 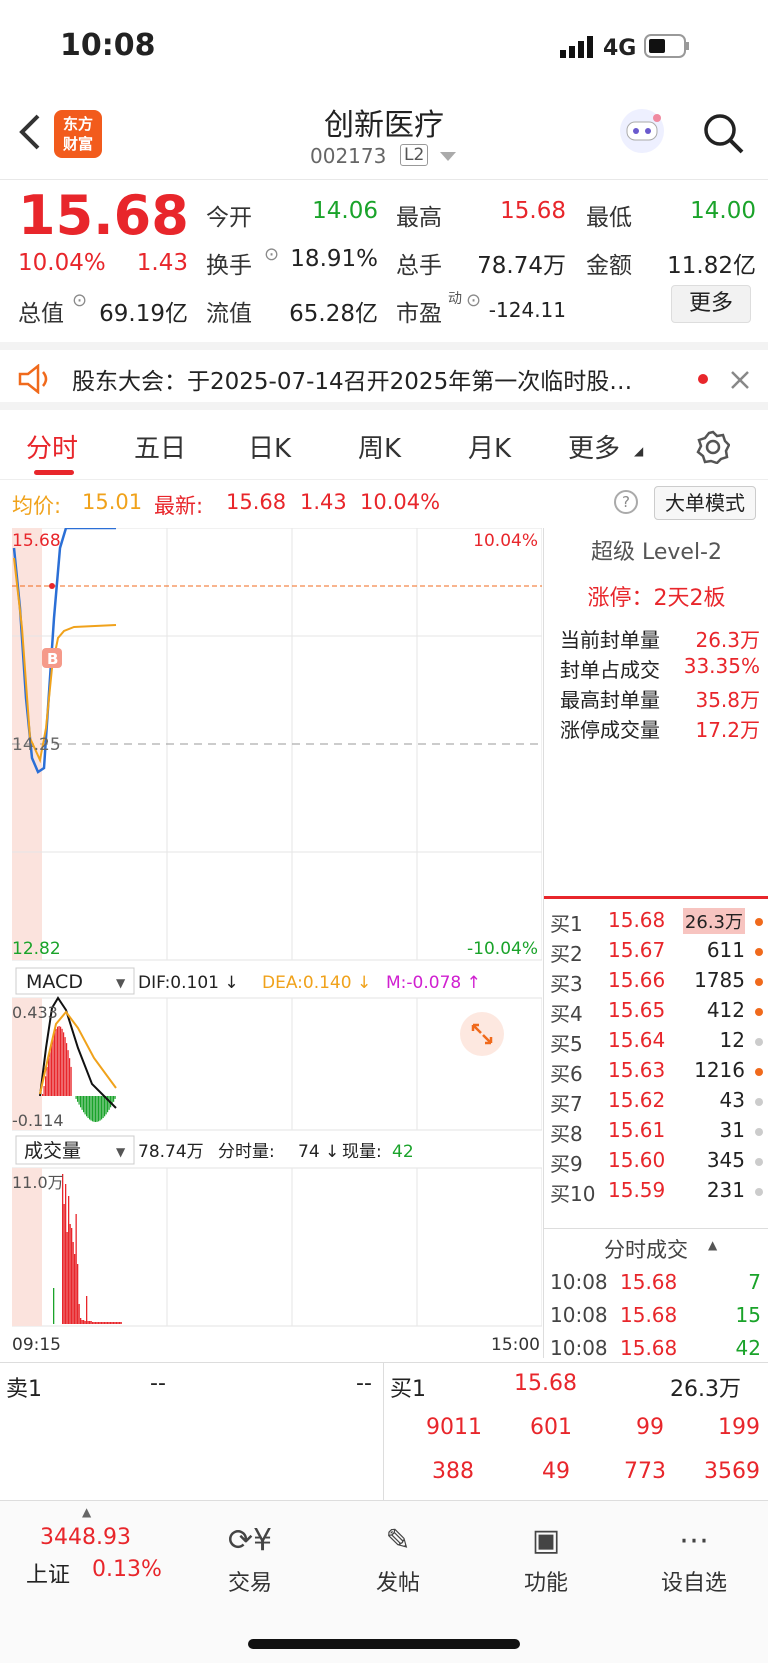 What do you see at coordinates (62, 263) in the screenshot?
I see `change-pct: 10.04%` at bounding box center [62, 263].